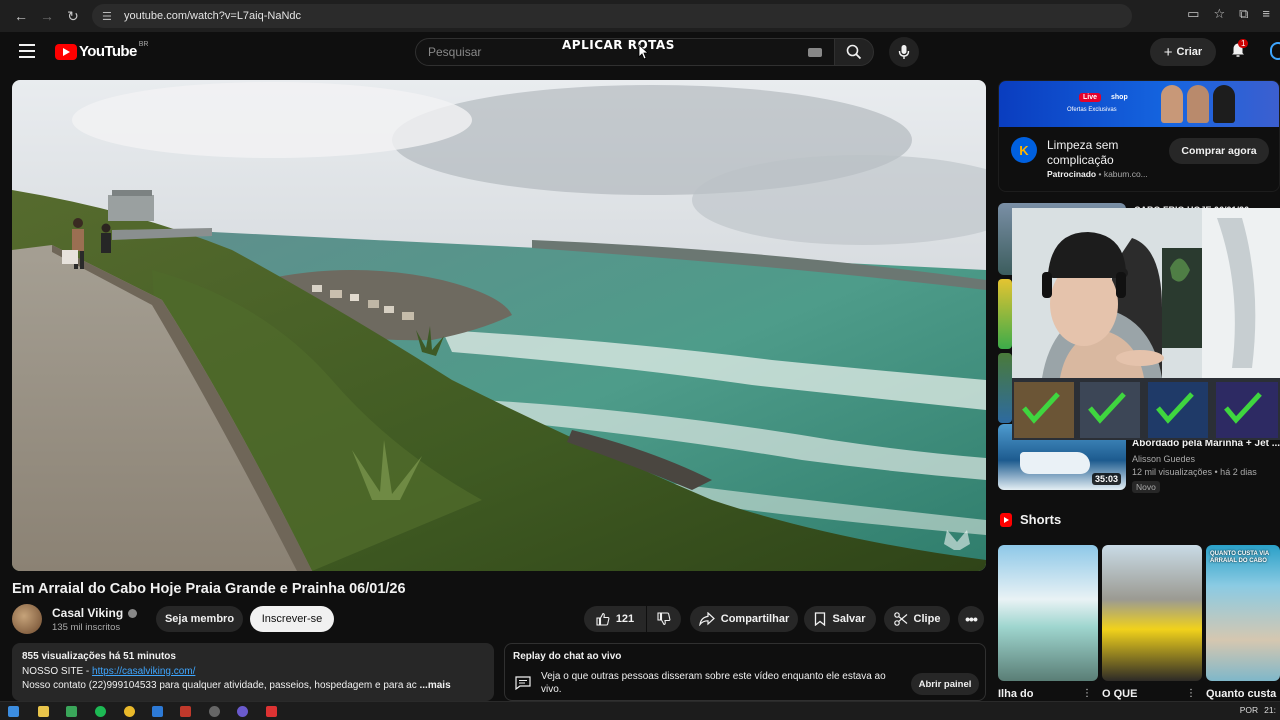 This screenshot has width=1280, height=720. I want to click on more-horizontal-icon: •••, so click(971, 619).